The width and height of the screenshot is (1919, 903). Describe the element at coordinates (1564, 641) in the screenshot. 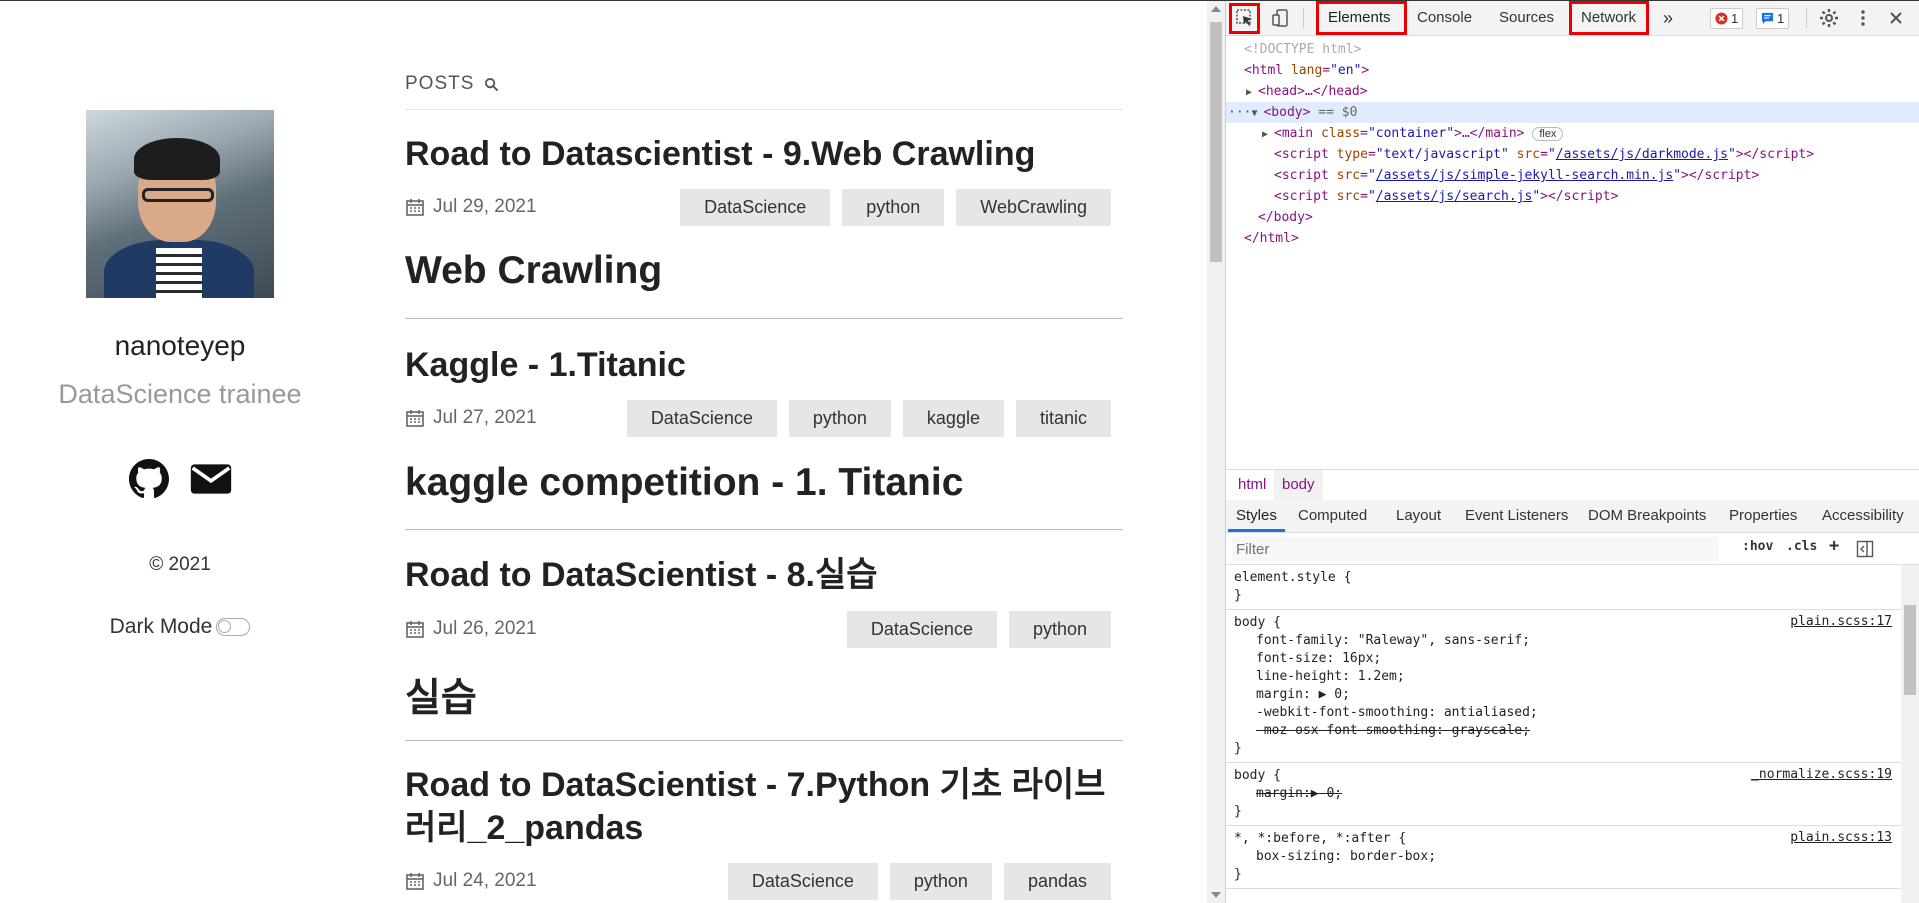

I see `style-prop: font-family: "Raleway", sans-serif;` at that location.